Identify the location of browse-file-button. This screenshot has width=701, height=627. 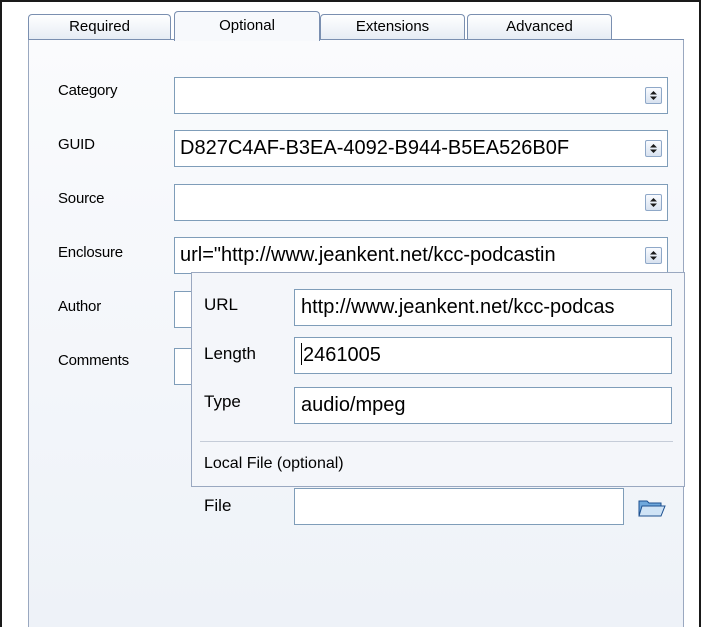
(652, 508).